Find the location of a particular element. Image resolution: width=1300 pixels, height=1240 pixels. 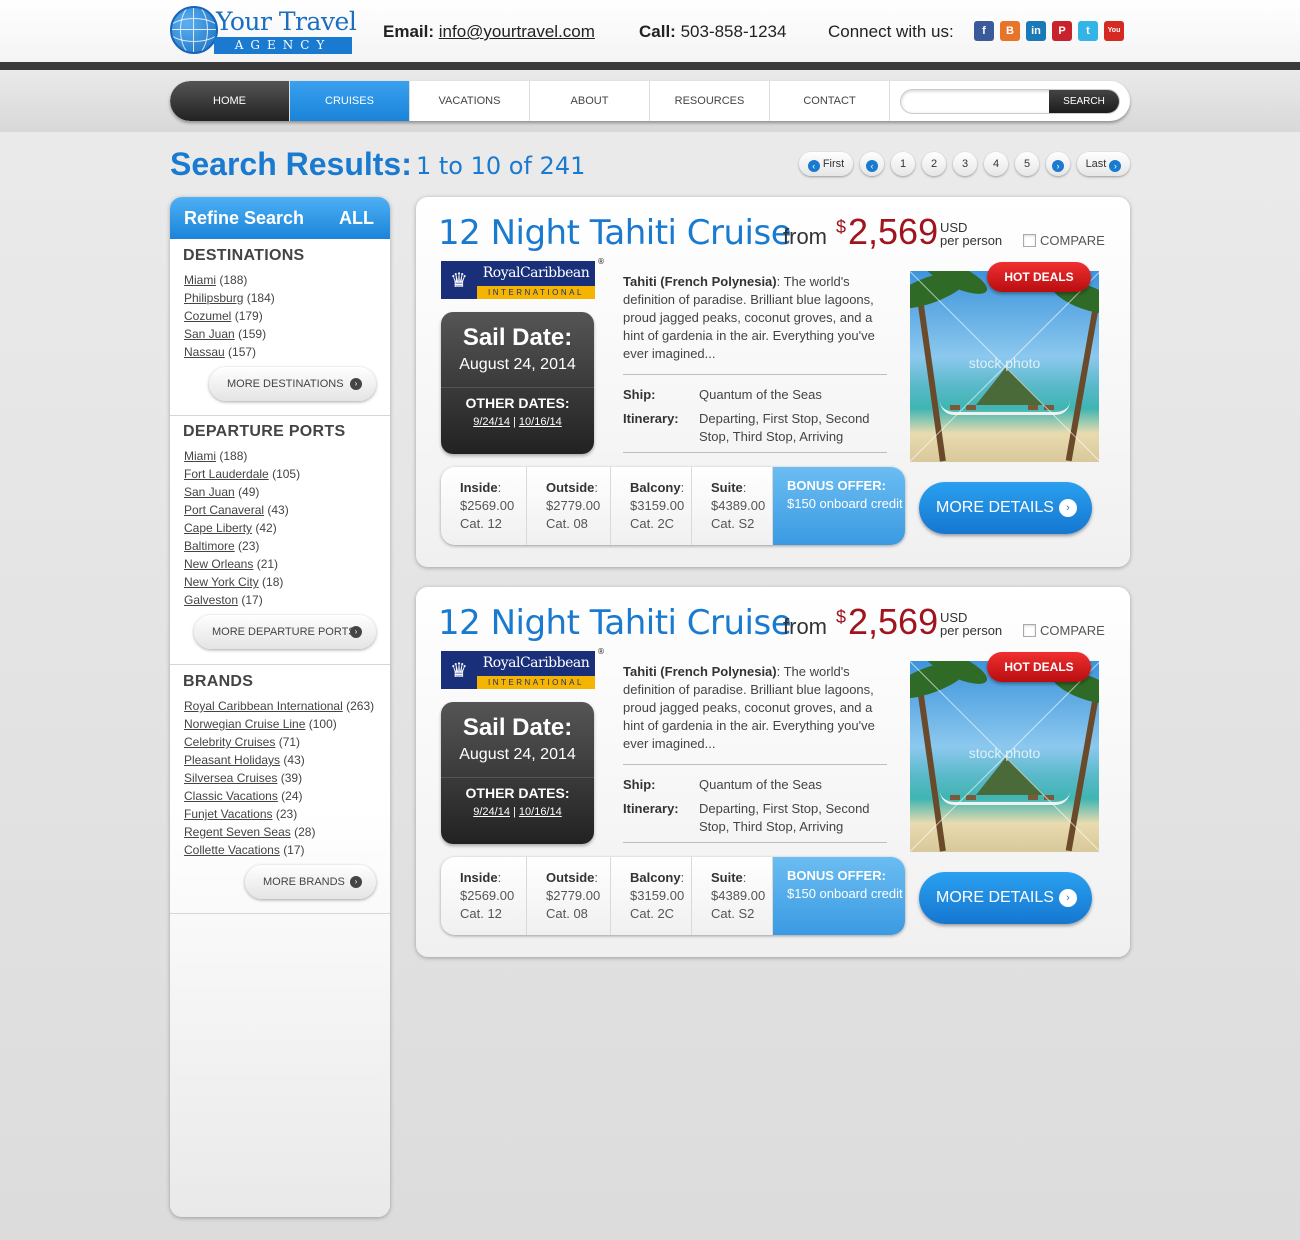

nav-item-resources: RESOURCES is located at coordinates (710, 101).